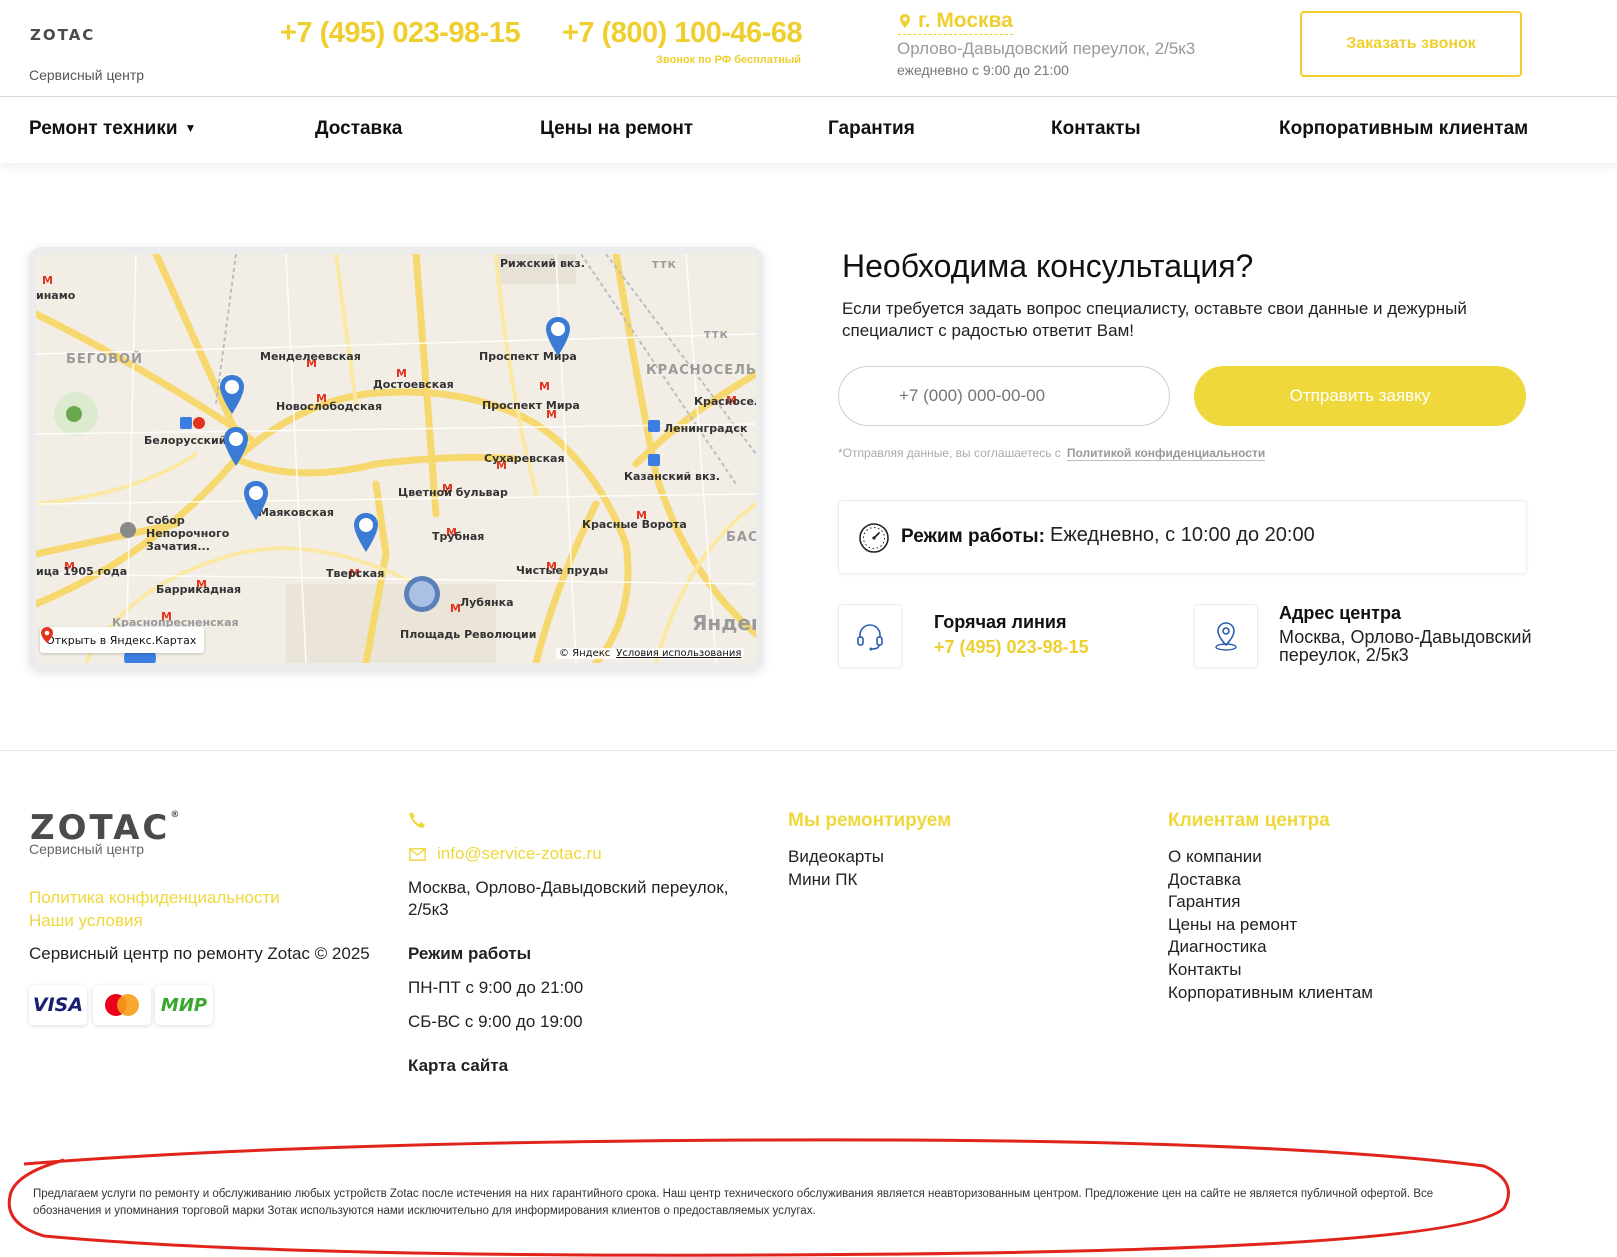 The width and height of the screenshot is (1617, 1257). I want to click on clients-link-delivery: Доставка, so click(1270, 880).